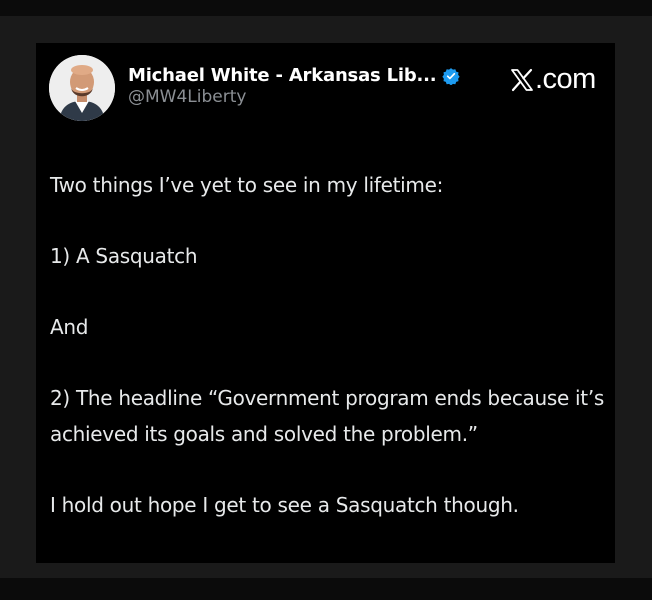  I want to click on x-logo-text: .com, so click(565, 79).